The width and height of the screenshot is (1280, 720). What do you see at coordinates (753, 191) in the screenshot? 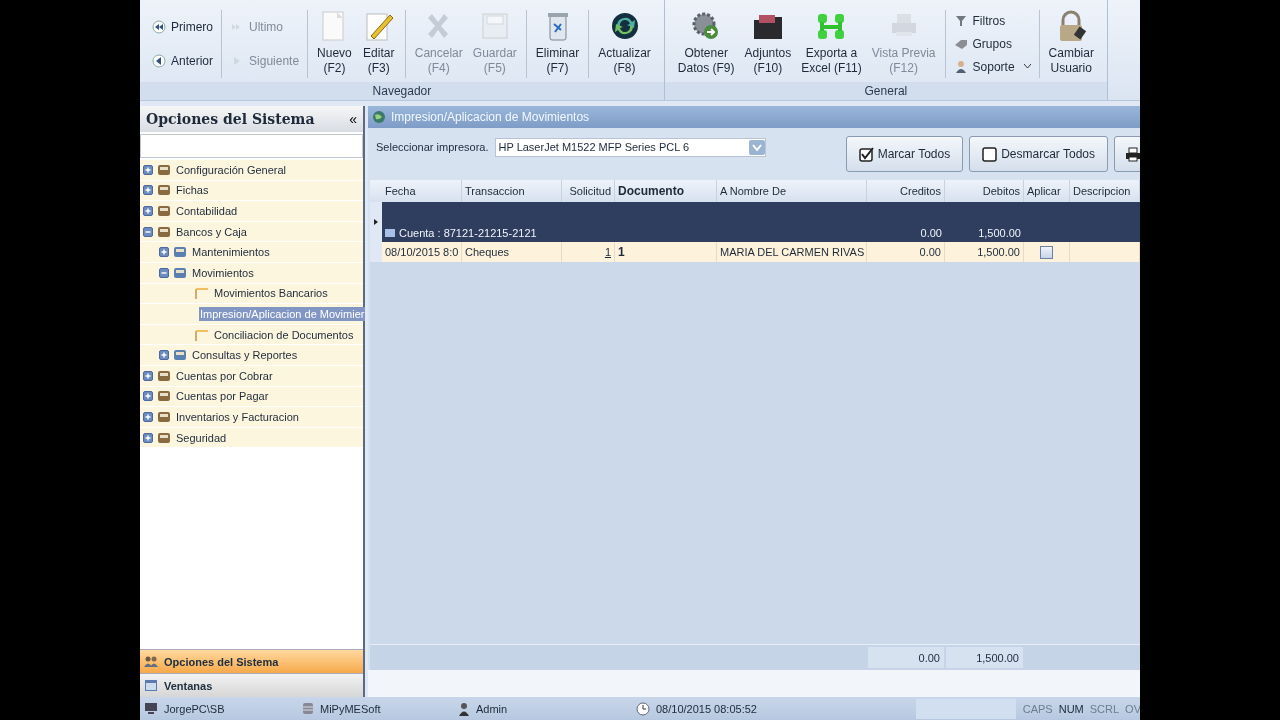
I see `column-header: A Nombre De` at bounding box center [753, 191].